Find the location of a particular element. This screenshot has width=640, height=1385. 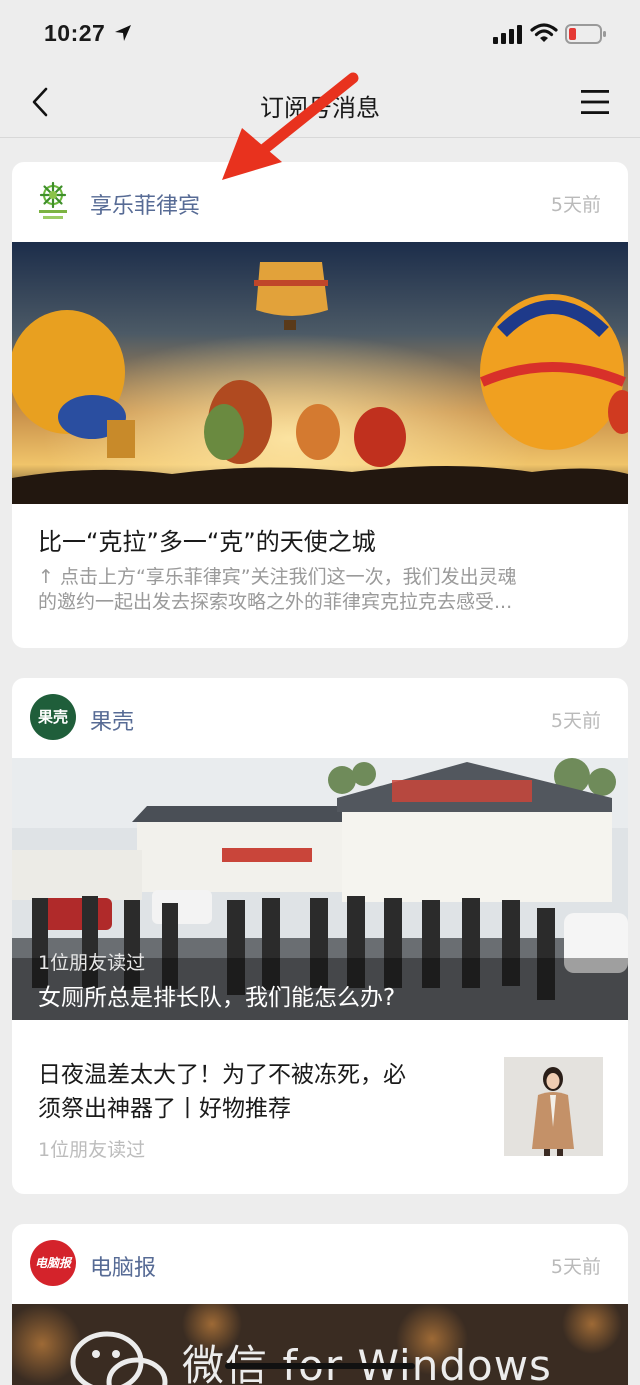

enjoy-logo-icon is located at coordinates (53, 200).